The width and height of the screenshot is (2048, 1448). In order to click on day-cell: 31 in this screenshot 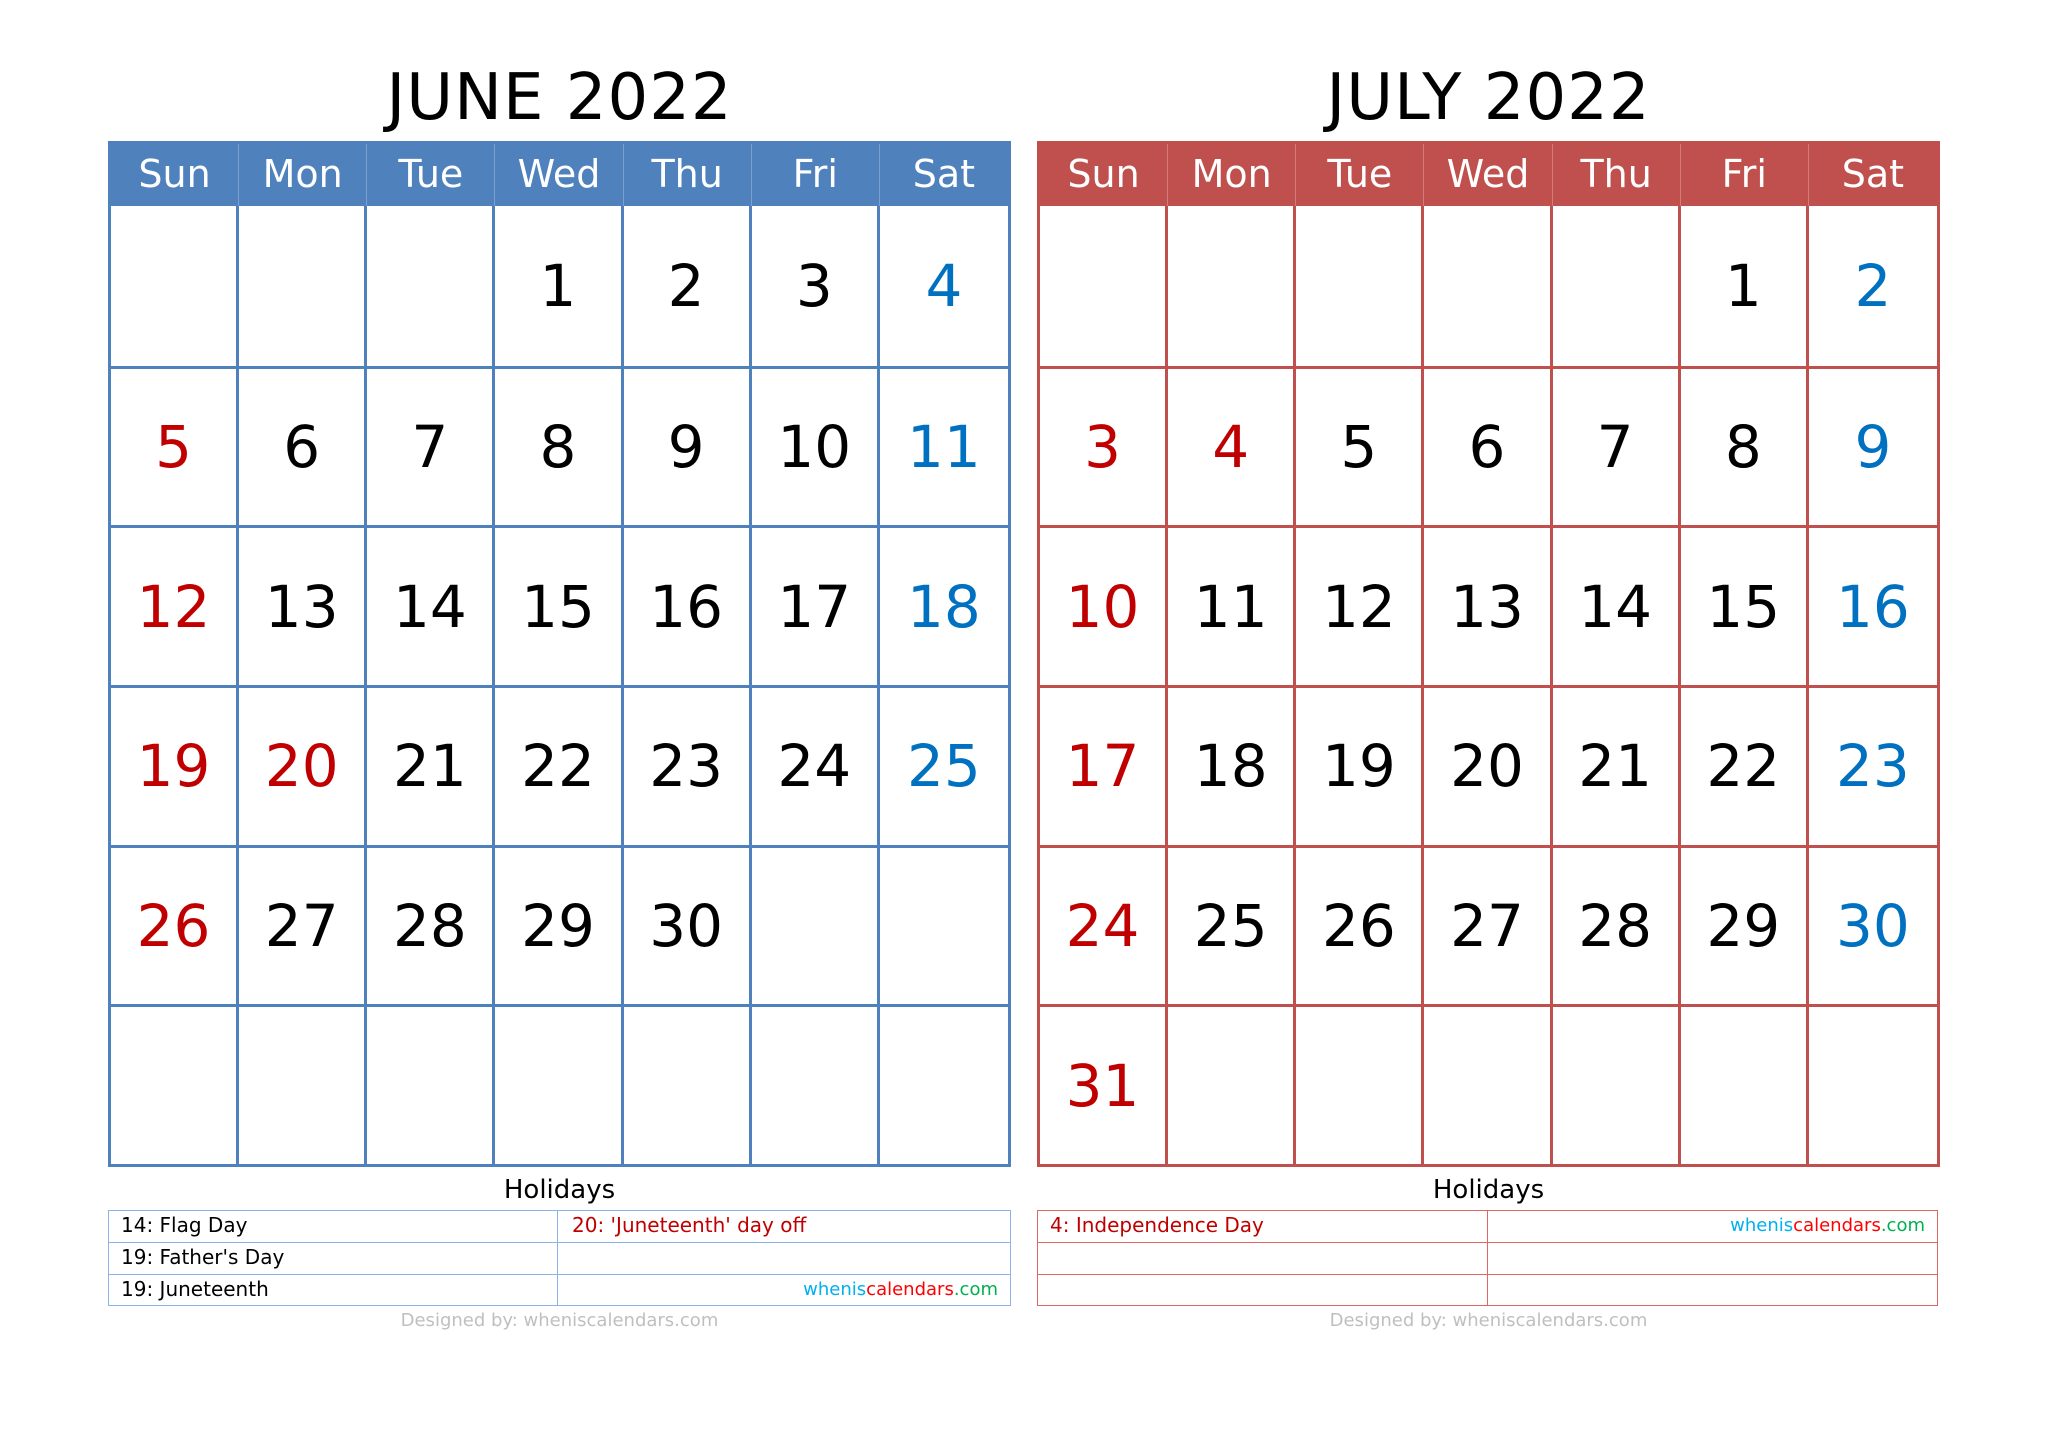, I will do `click(1104, 1084)`.